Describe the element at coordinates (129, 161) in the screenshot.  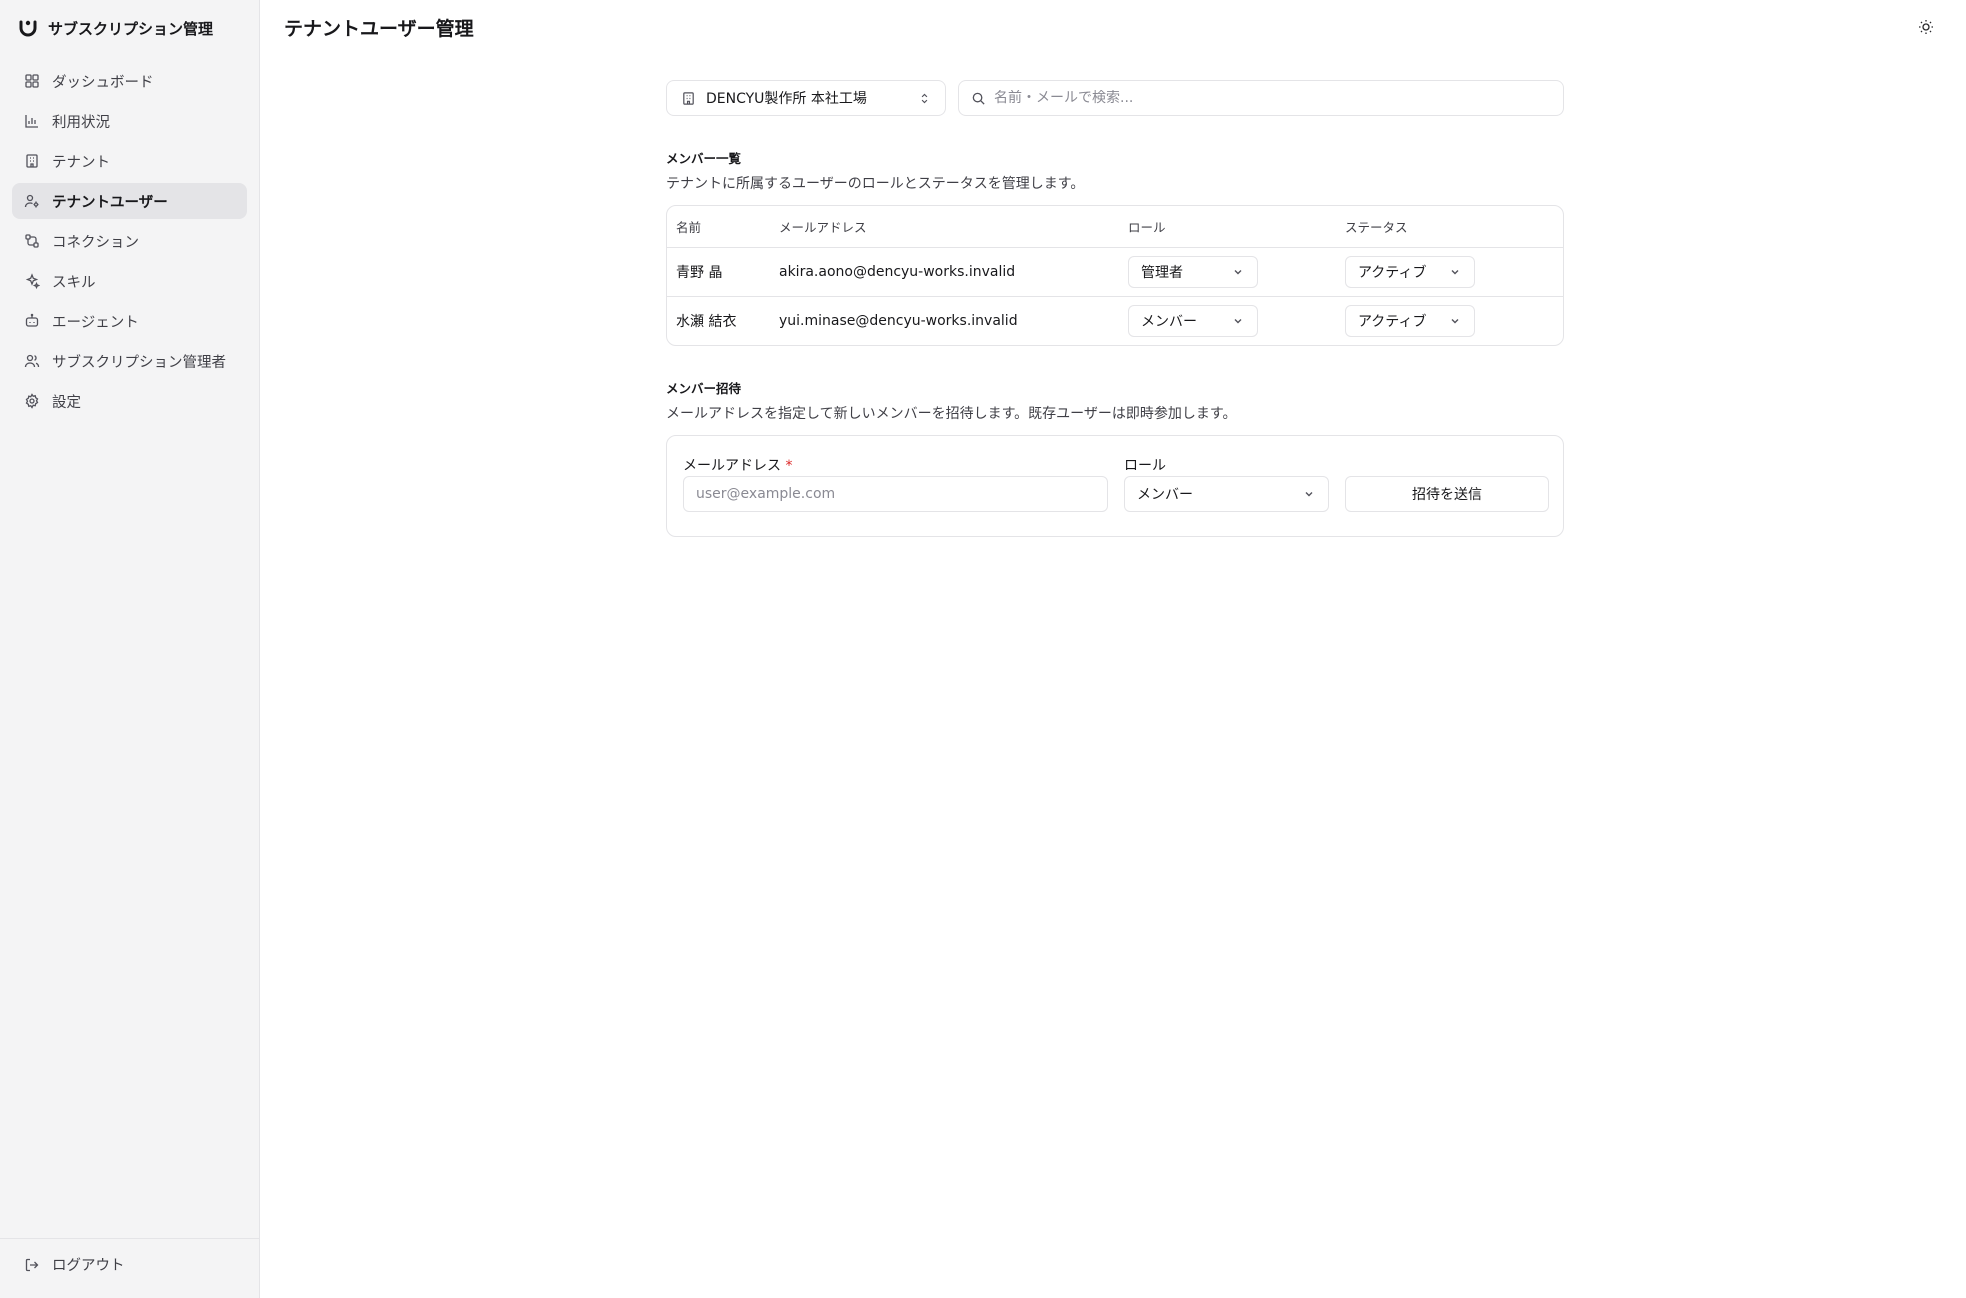
I see `sidebar-item-tenant: テナント` at that location.